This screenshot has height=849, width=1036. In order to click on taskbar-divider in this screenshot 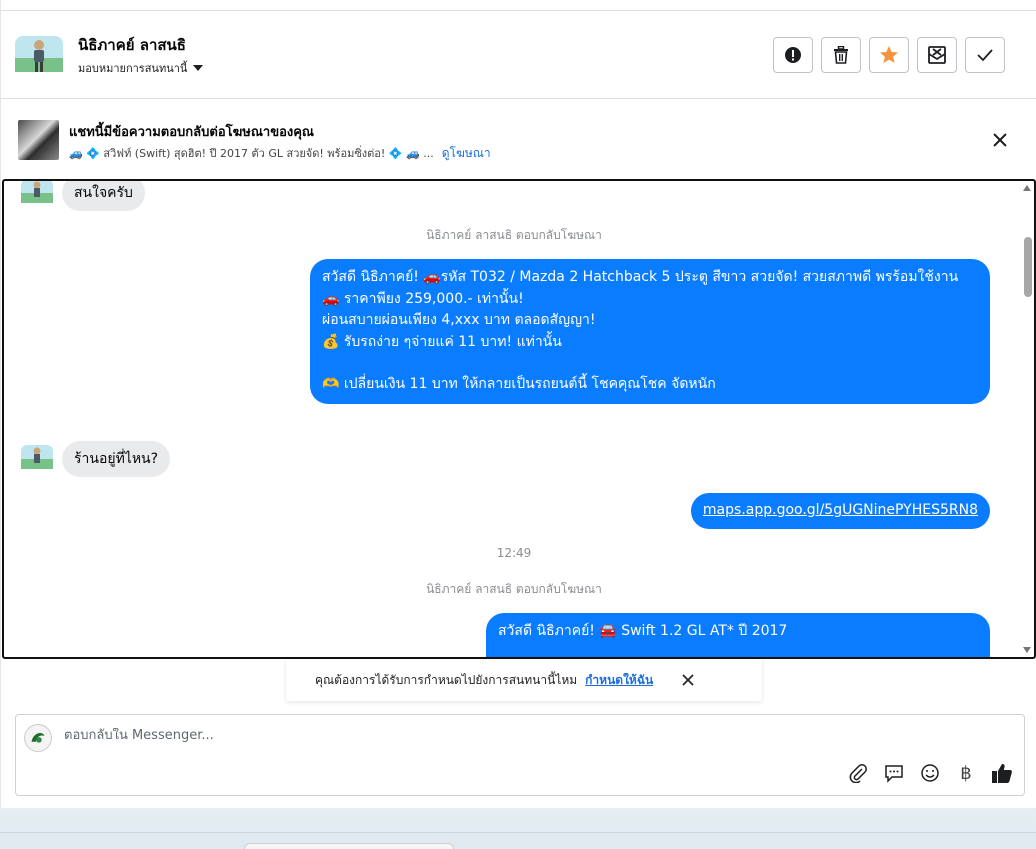, I will do `click(518, 832)`.